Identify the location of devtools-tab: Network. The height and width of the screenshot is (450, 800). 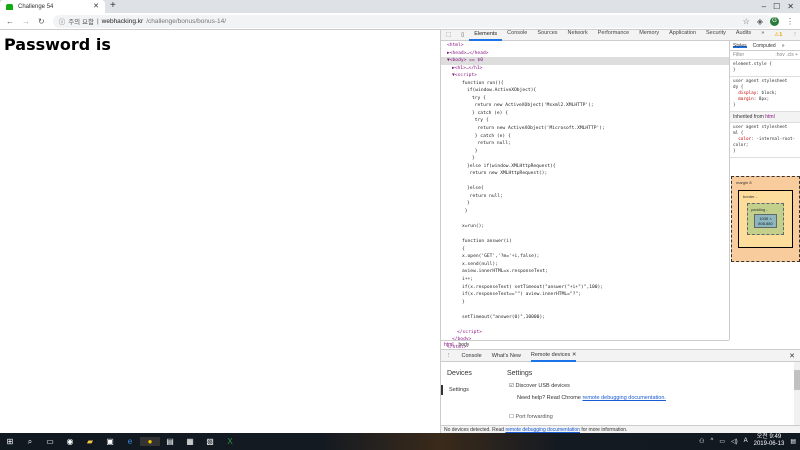
(578, 35).